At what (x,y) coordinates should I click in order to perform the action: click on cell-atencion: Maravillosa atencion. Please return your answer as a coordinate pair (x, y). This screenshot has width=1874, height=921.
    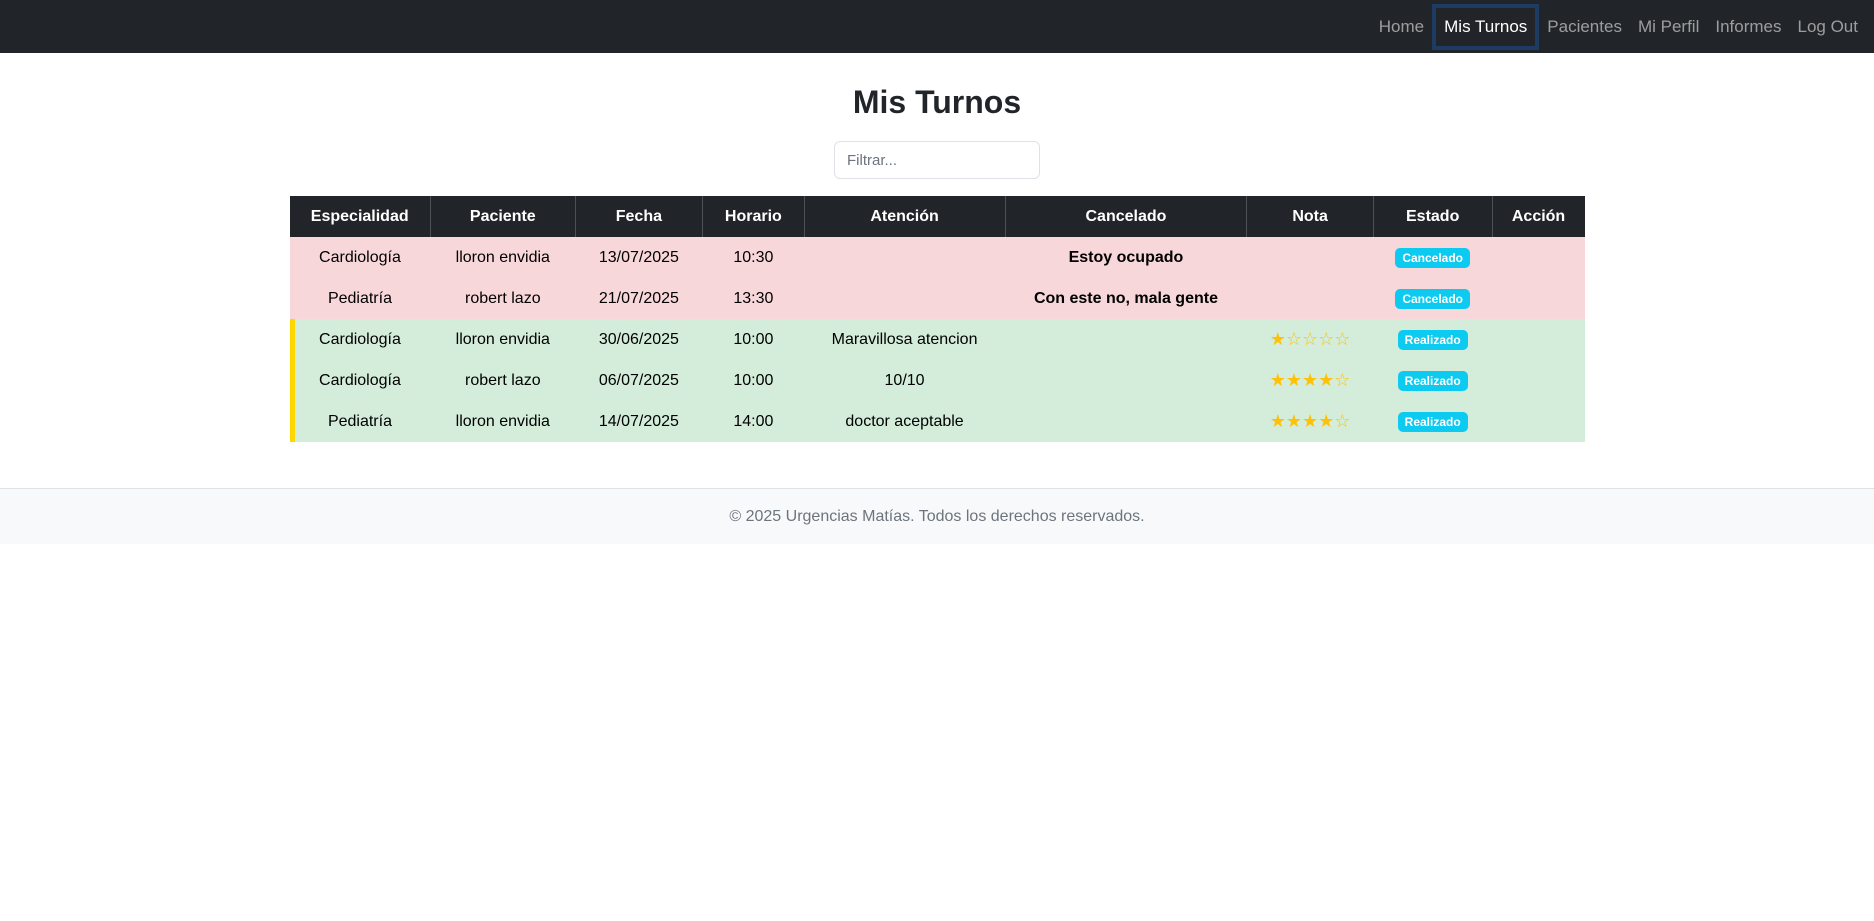
    Looking at the image, I should click on (904, 339).